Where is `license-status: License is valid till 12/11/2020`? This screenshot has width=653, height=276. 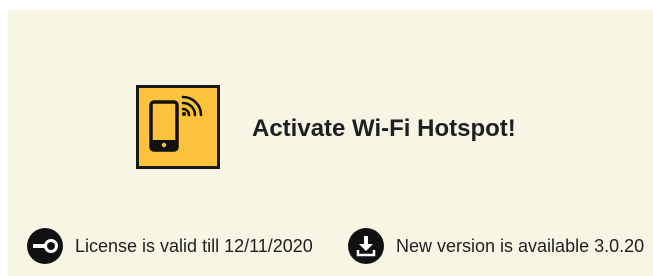
license-status: License is valid till 12/11/2020 is located at coordinates (170, 246).